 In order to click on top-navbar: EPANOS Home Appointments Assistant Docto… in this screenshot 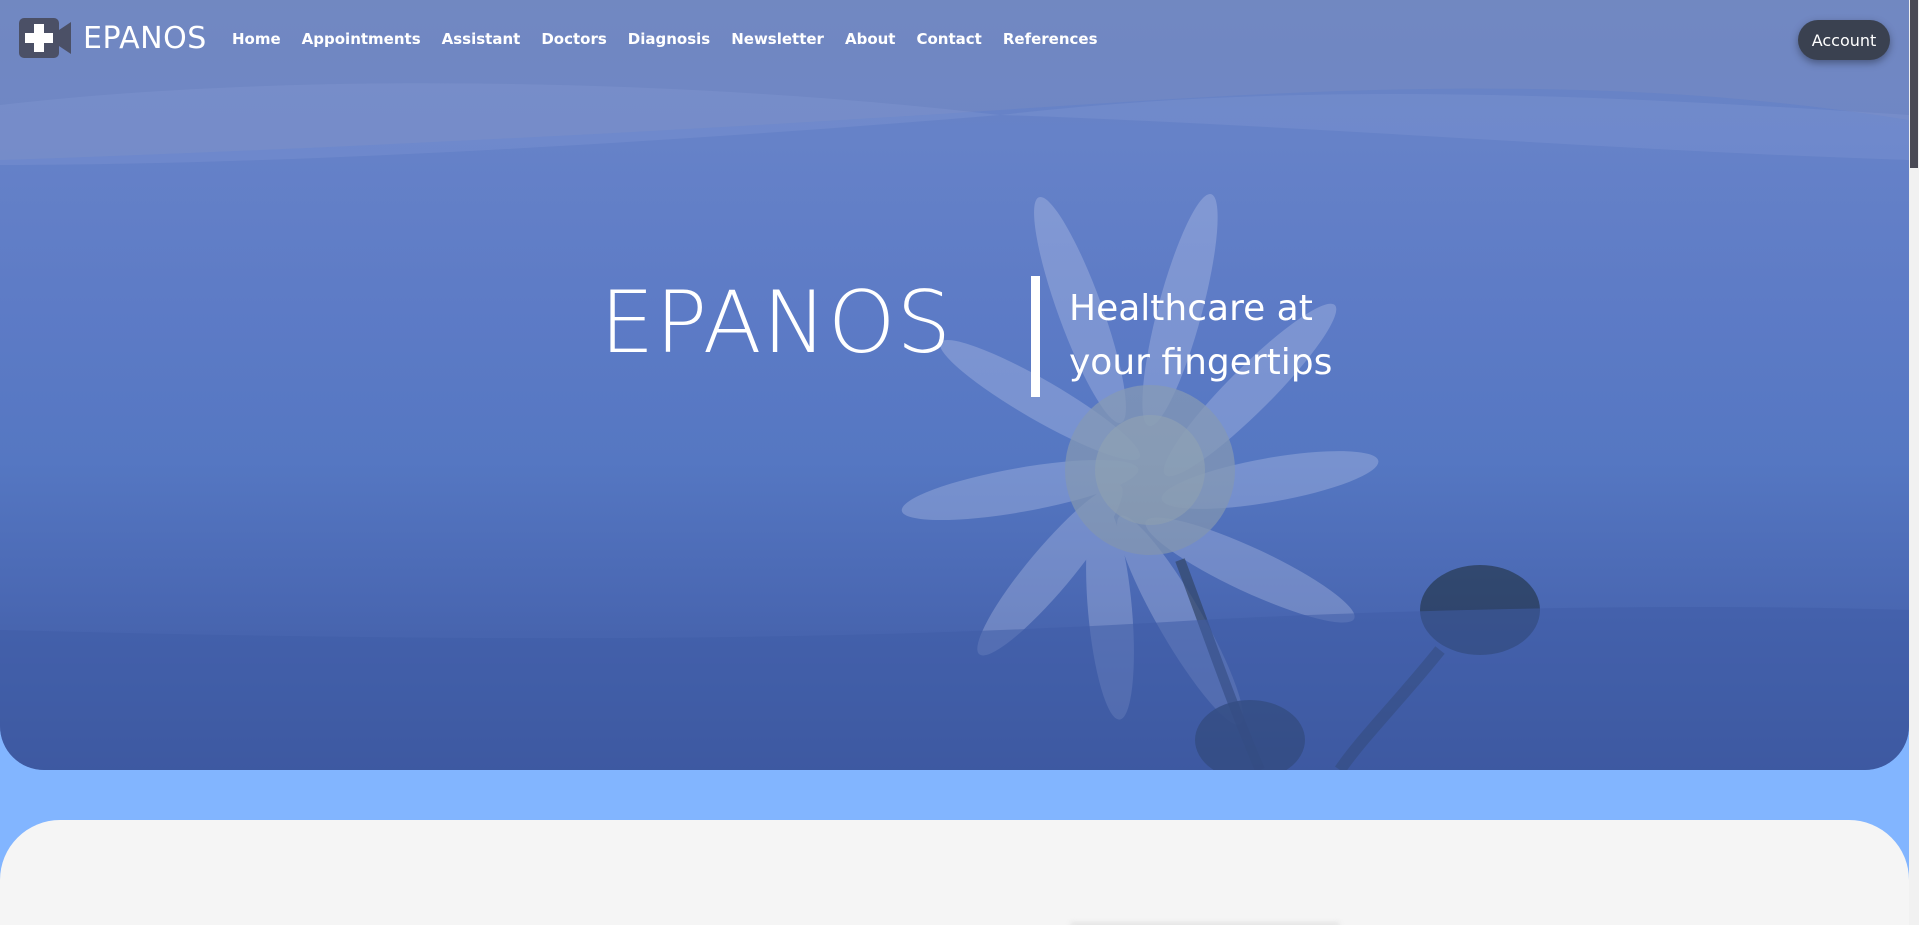, I will do `click(954, 40)`.